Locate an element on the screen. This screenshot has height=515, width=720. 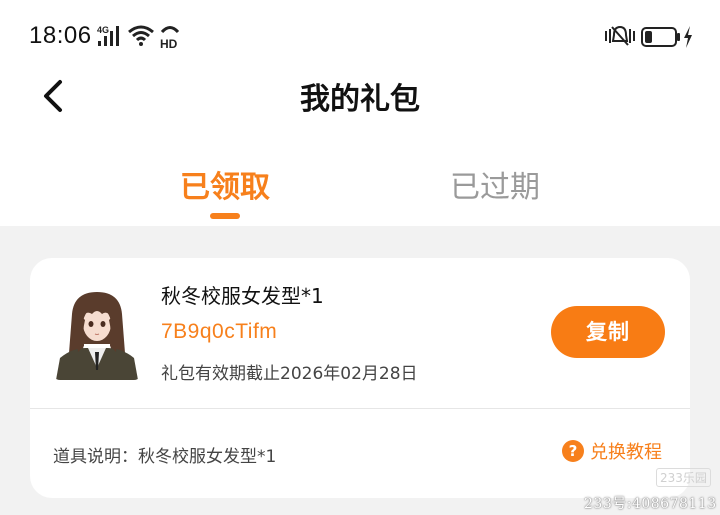
gift-code: 7B9q0cTifm is located at coordinates (219, 331).